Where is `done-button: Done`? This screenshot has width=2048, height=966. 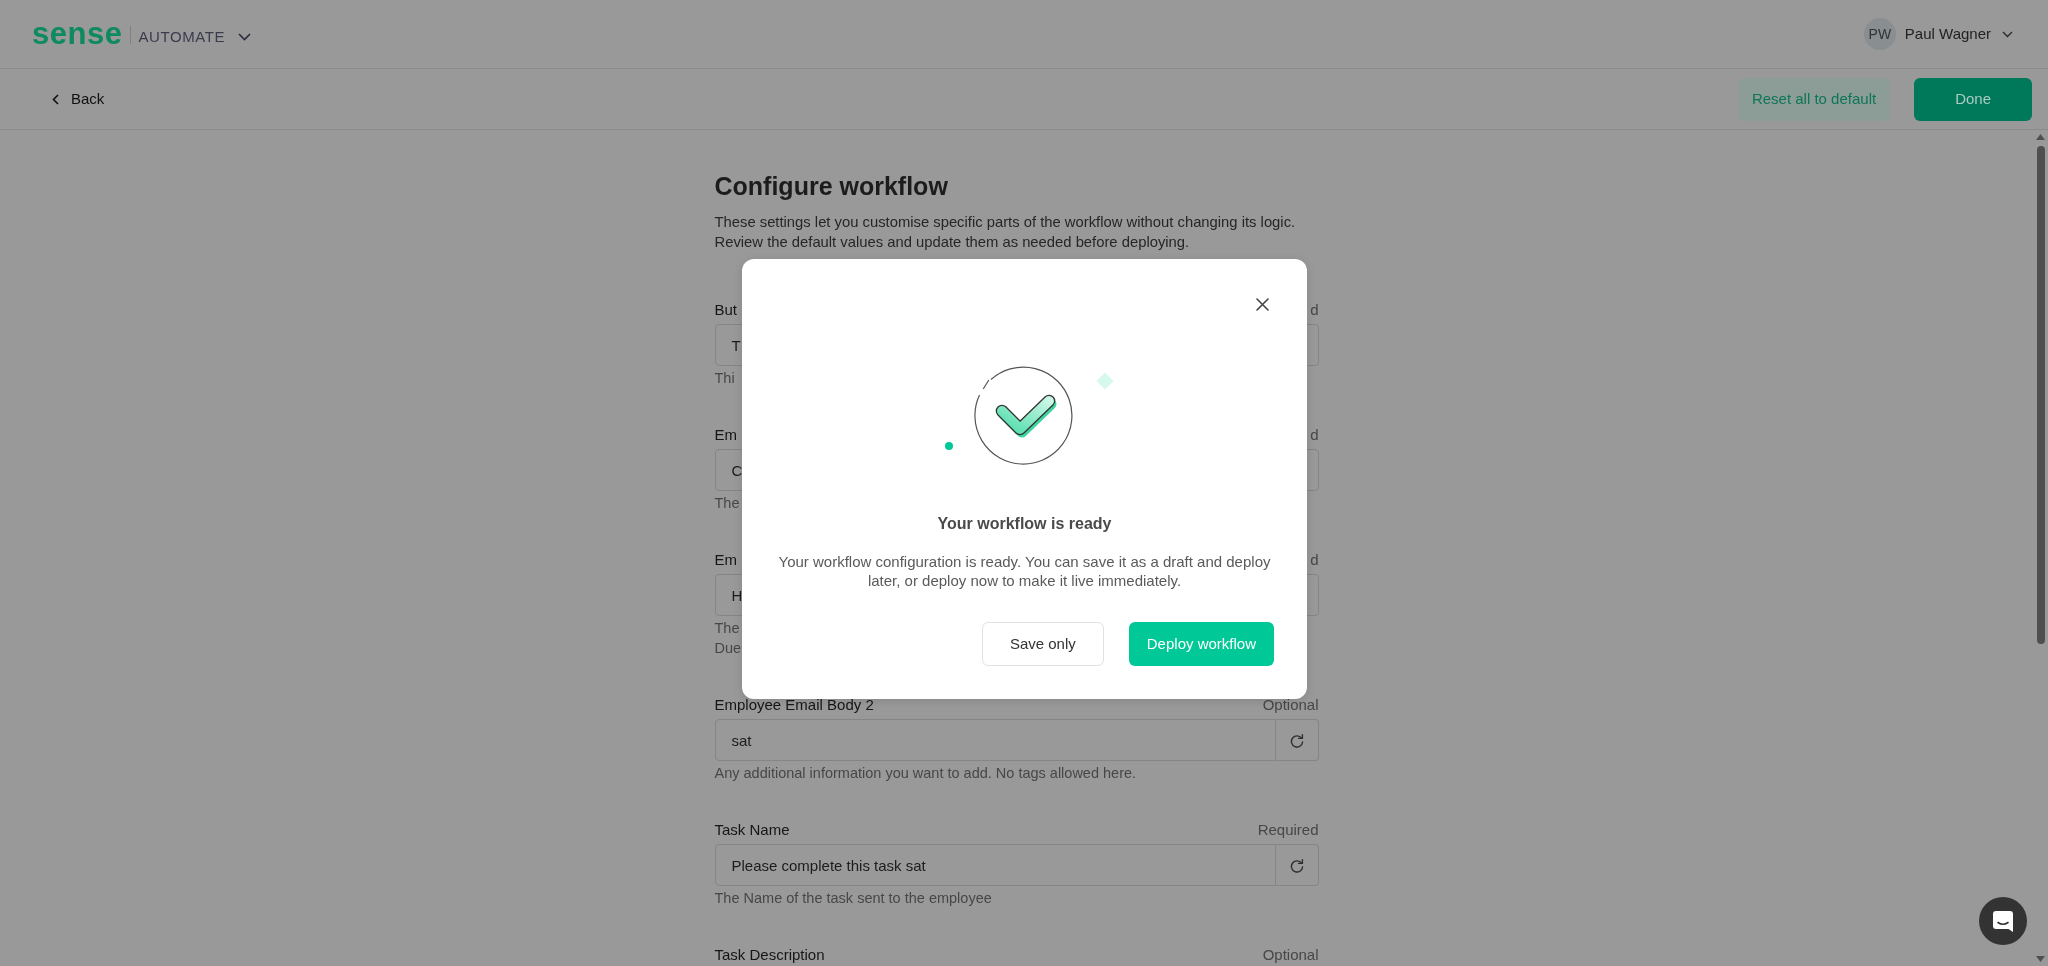
done-button: Done is located at coordinates (1973, 99).